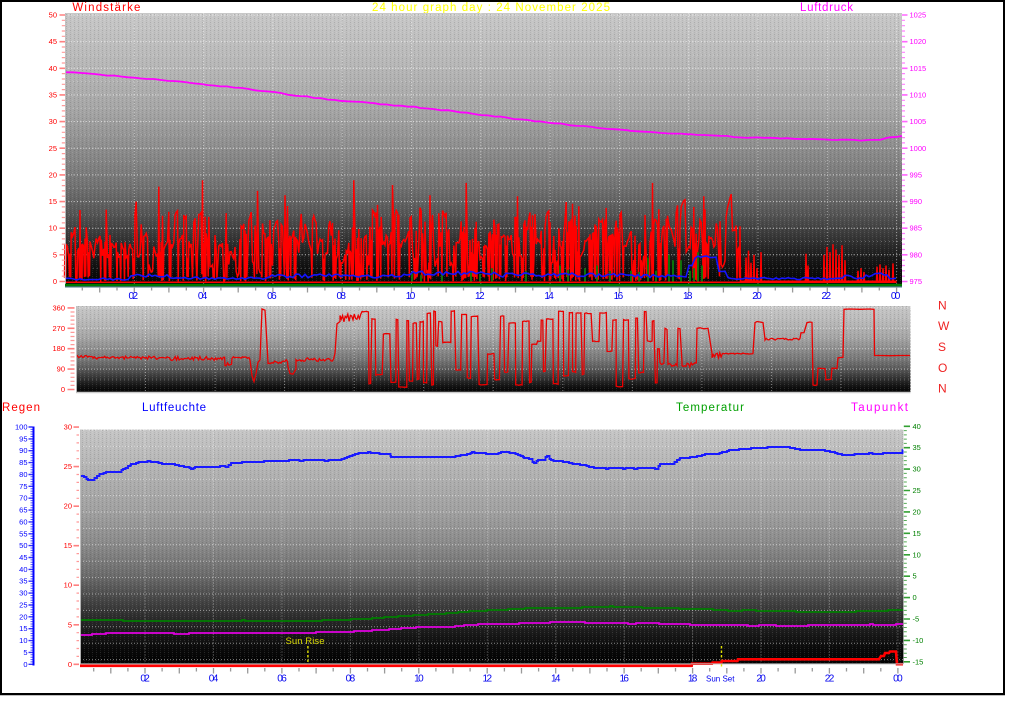 The width and height of the screenshot is (1024, 705). I want to click on svg-text: S, so click(942, 347).